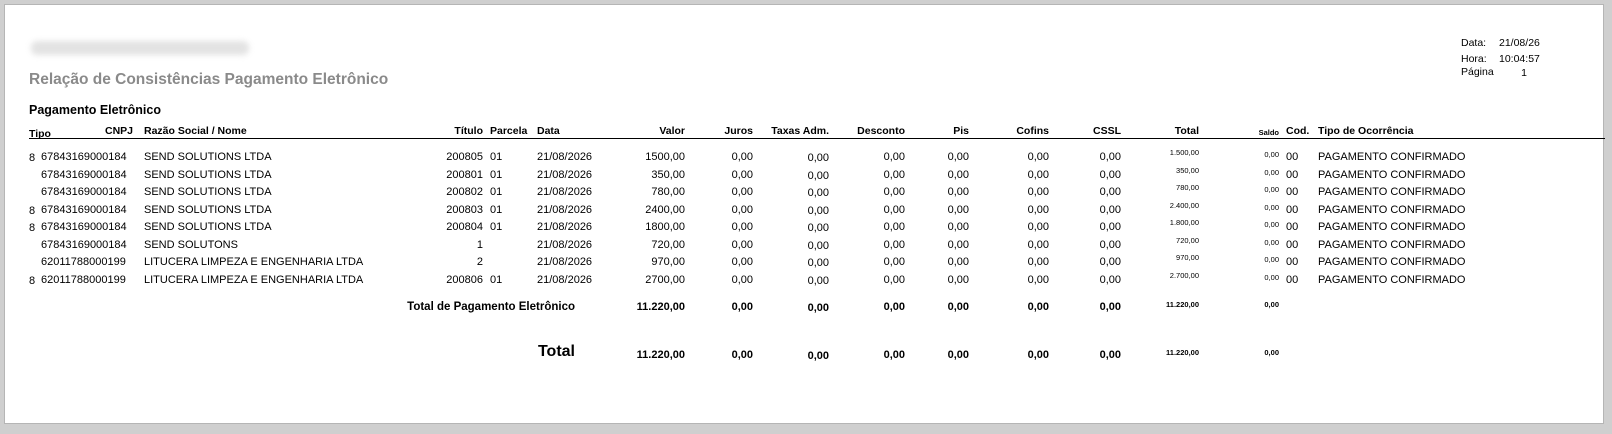  Describe the element at coordinates (742, 355) in the screenshot. I see `grand-total-juros: 0,00` at that location.